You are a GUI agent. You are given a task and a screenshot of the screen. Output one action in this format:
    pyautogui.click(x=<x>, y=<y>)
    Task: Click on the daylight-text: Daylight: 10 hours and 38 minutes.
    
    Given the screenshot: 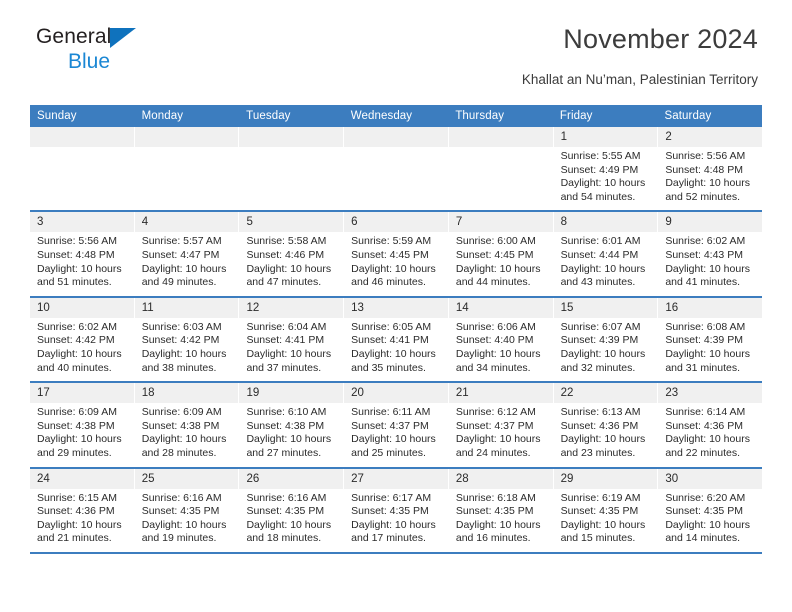 What is the action you would take?
    pyautogui.click(x=184, y=360)
    